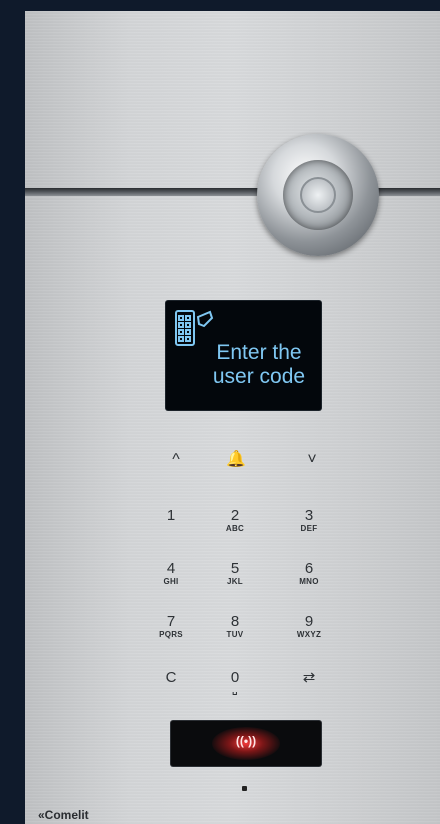  Describe the element at coordinates (235, 568) in the screenshot. I see `key-number: 5` at that location.